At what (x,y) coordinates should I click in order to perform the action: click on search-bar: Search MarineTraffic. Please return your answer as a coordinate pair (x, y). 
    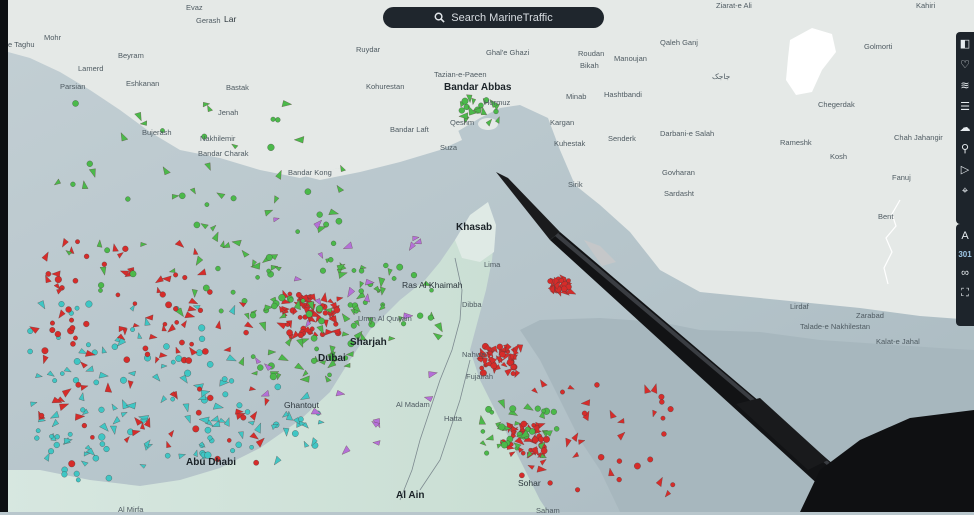
    Looking at the image, I should click on (493, 17).